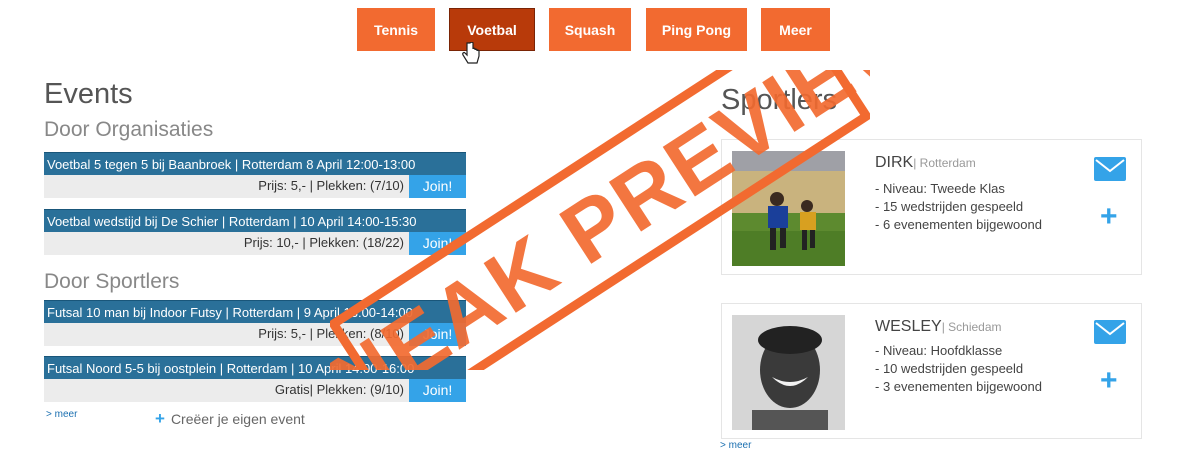 This screenshot has width=1183, height=452. I want to click on event-info: Prijs: 5,- | Plekken: (8/10) Join!, so click(255, 334).